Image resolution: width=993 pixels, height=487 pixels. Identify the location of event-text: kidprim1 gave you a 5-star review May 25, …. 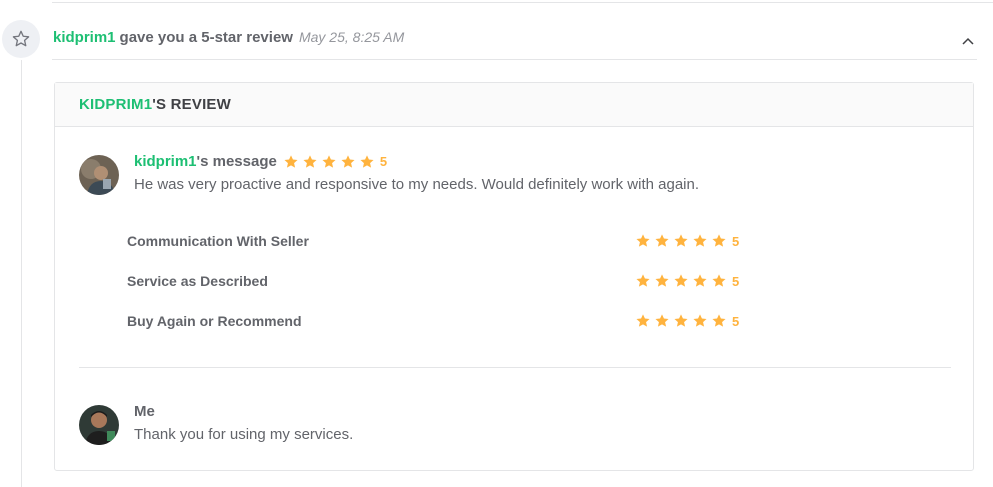
(228, 37).